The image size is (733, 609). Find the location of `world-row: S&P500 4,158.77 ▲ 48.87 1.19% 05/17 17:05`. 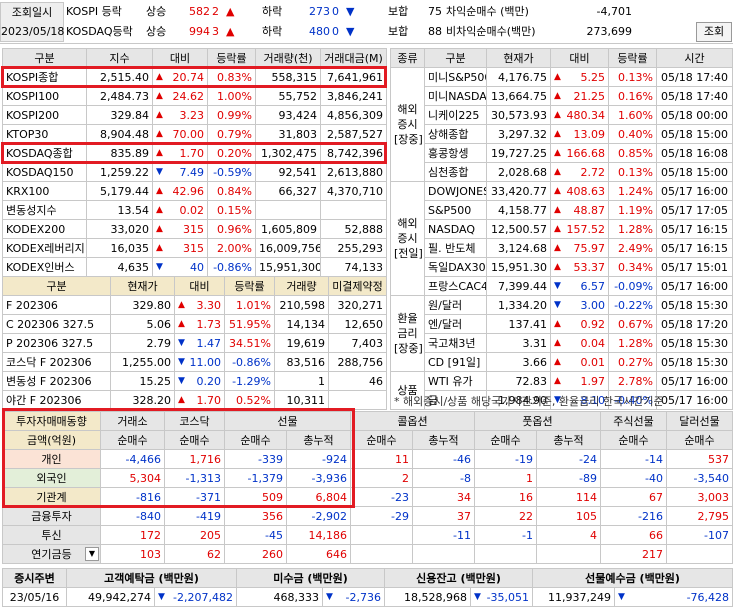

world-row: S&P500 4,158.77 ▲ 48.87 1.19% 05/17 17:05 is located at coordinates (562, 210).